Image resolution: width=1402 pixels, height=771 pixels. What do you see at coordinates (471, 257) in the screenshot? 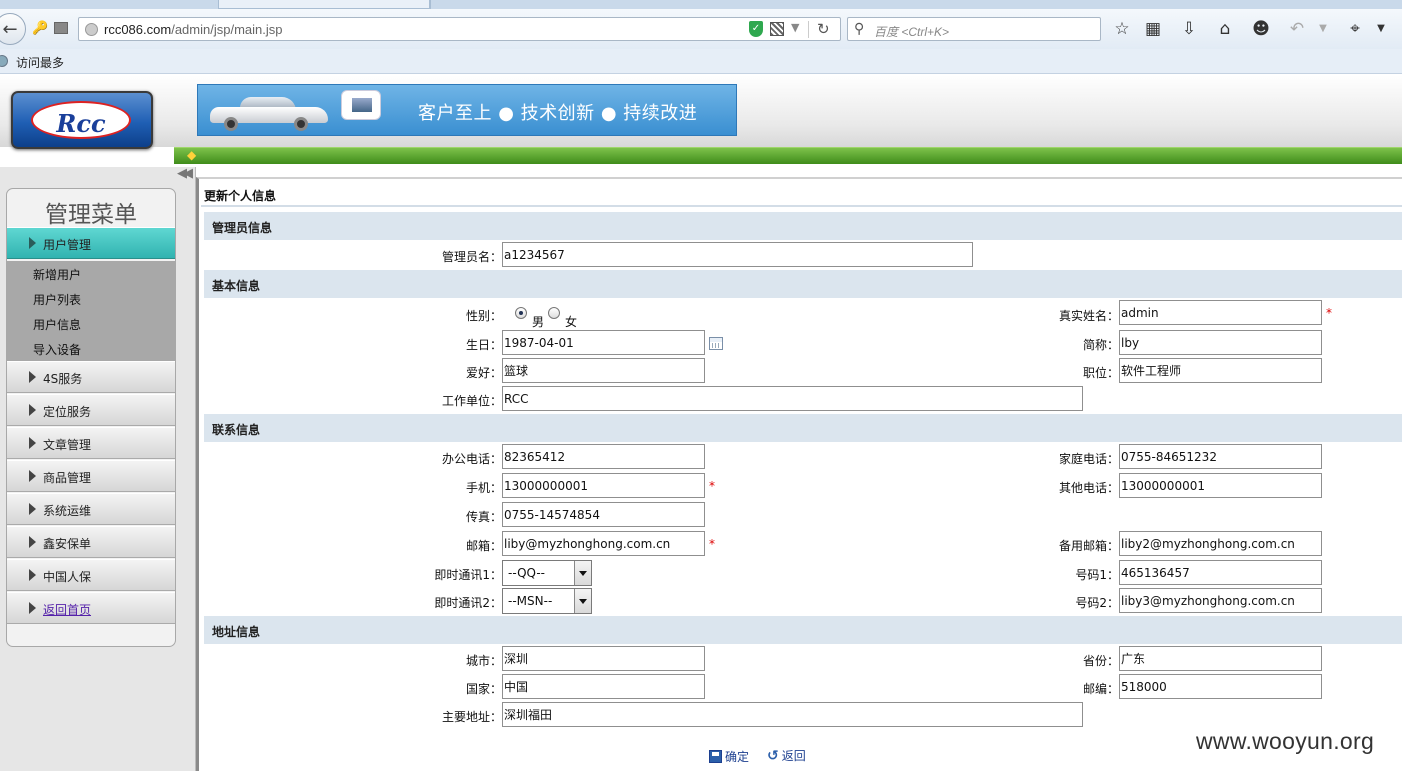
I see `admin-name-label: 管理员名：` at bounding box center [471, 257].